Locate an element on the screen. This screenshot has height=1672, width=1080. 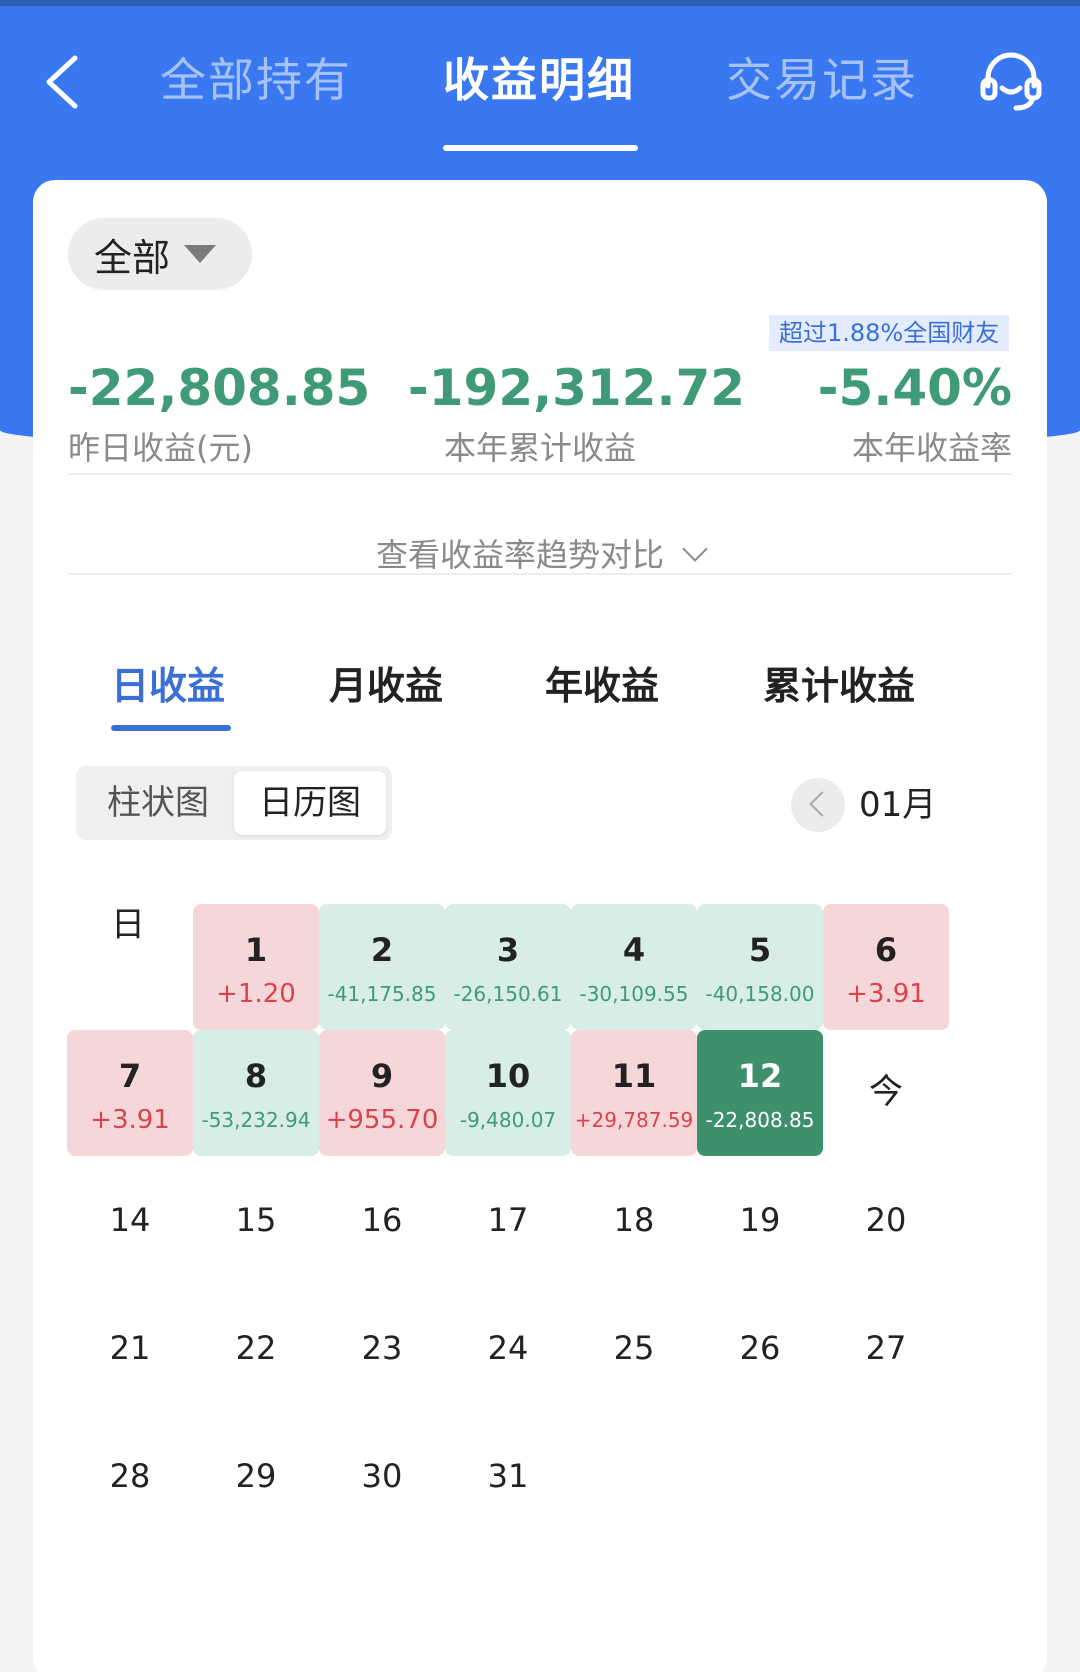
calendar-day-cell: 16 is located at coordinates (382, 1221).